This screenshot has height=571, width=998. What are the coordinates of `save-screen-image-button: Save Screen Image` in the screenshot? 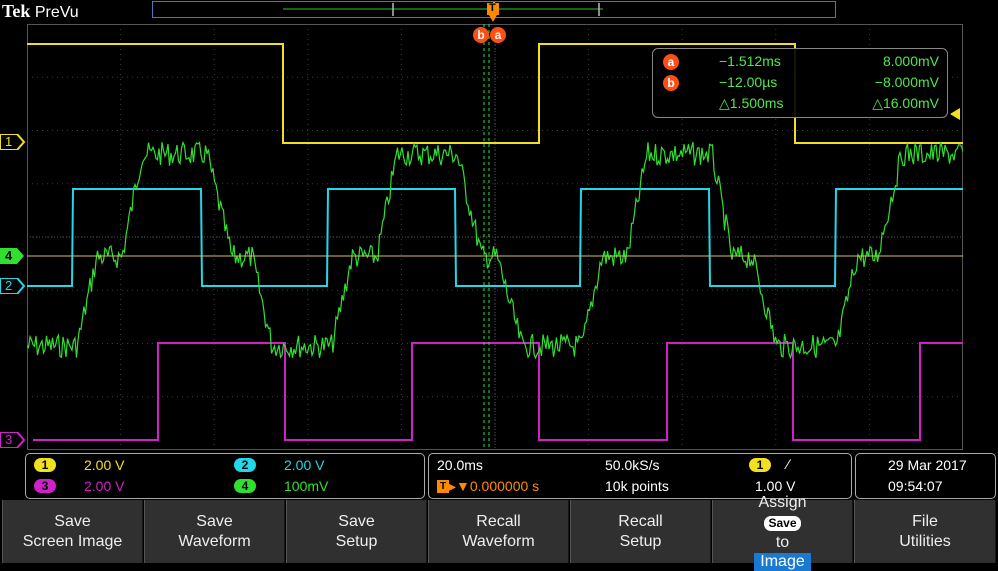 It's located at (72, 531).